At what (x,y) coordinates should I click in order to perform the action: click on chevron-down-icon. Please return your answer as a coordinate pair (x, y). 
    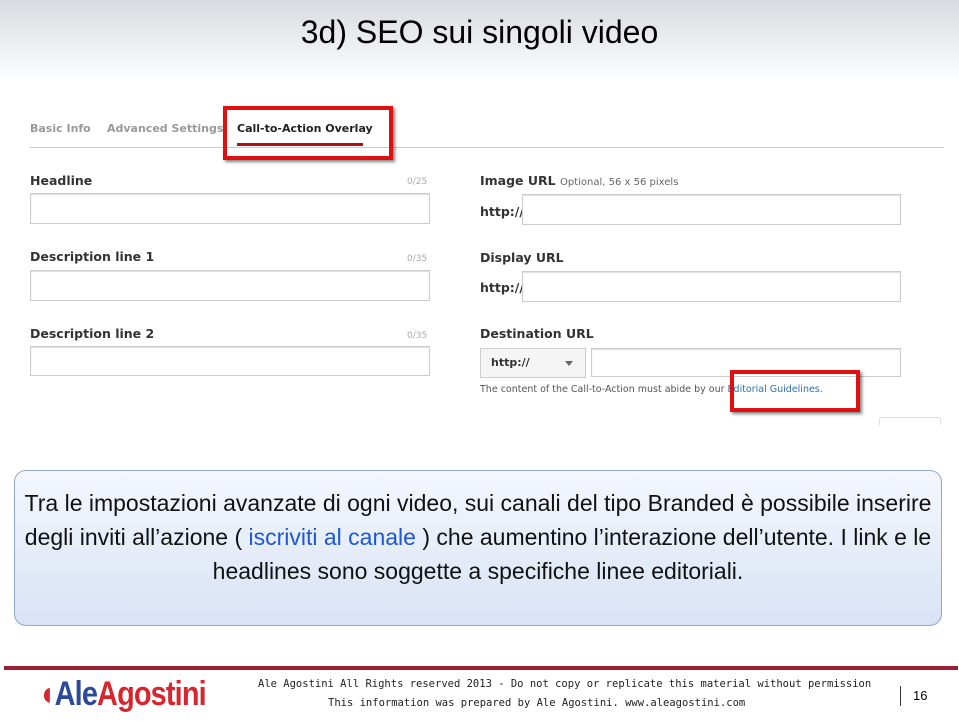
    Looking at the image, I should click on (569, 363).